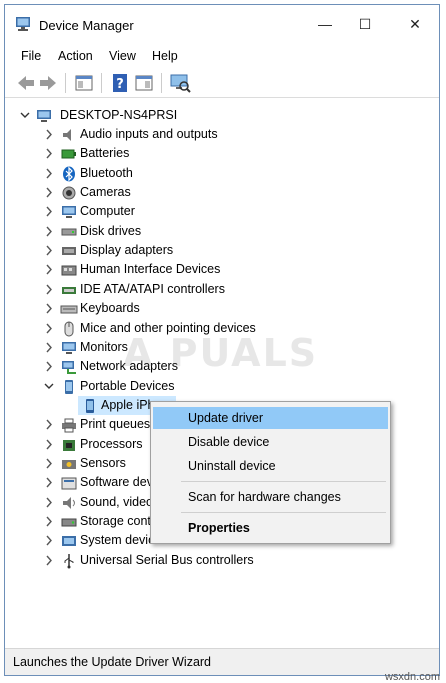 This screenshot has height=683, width=446. Describe the element at coordinates (222, 134) in the screenshot. I see `tree-item-audio-inputs-and-outputs: Audio inputs and outputs` at that location.